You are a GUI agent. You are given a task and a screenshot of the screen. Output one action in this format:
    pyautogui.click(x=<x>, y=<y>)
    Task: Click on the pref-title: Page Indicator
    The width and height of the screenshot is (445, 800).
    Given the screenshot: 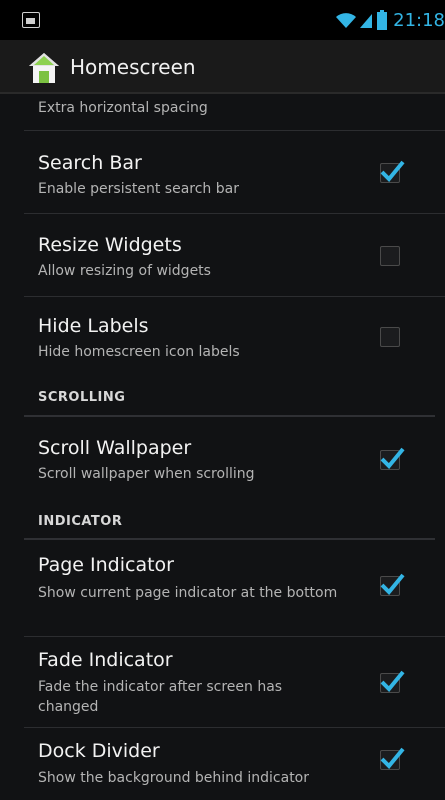 What is the action you would take?
    pyautogui.click(x=106, y=565)
    